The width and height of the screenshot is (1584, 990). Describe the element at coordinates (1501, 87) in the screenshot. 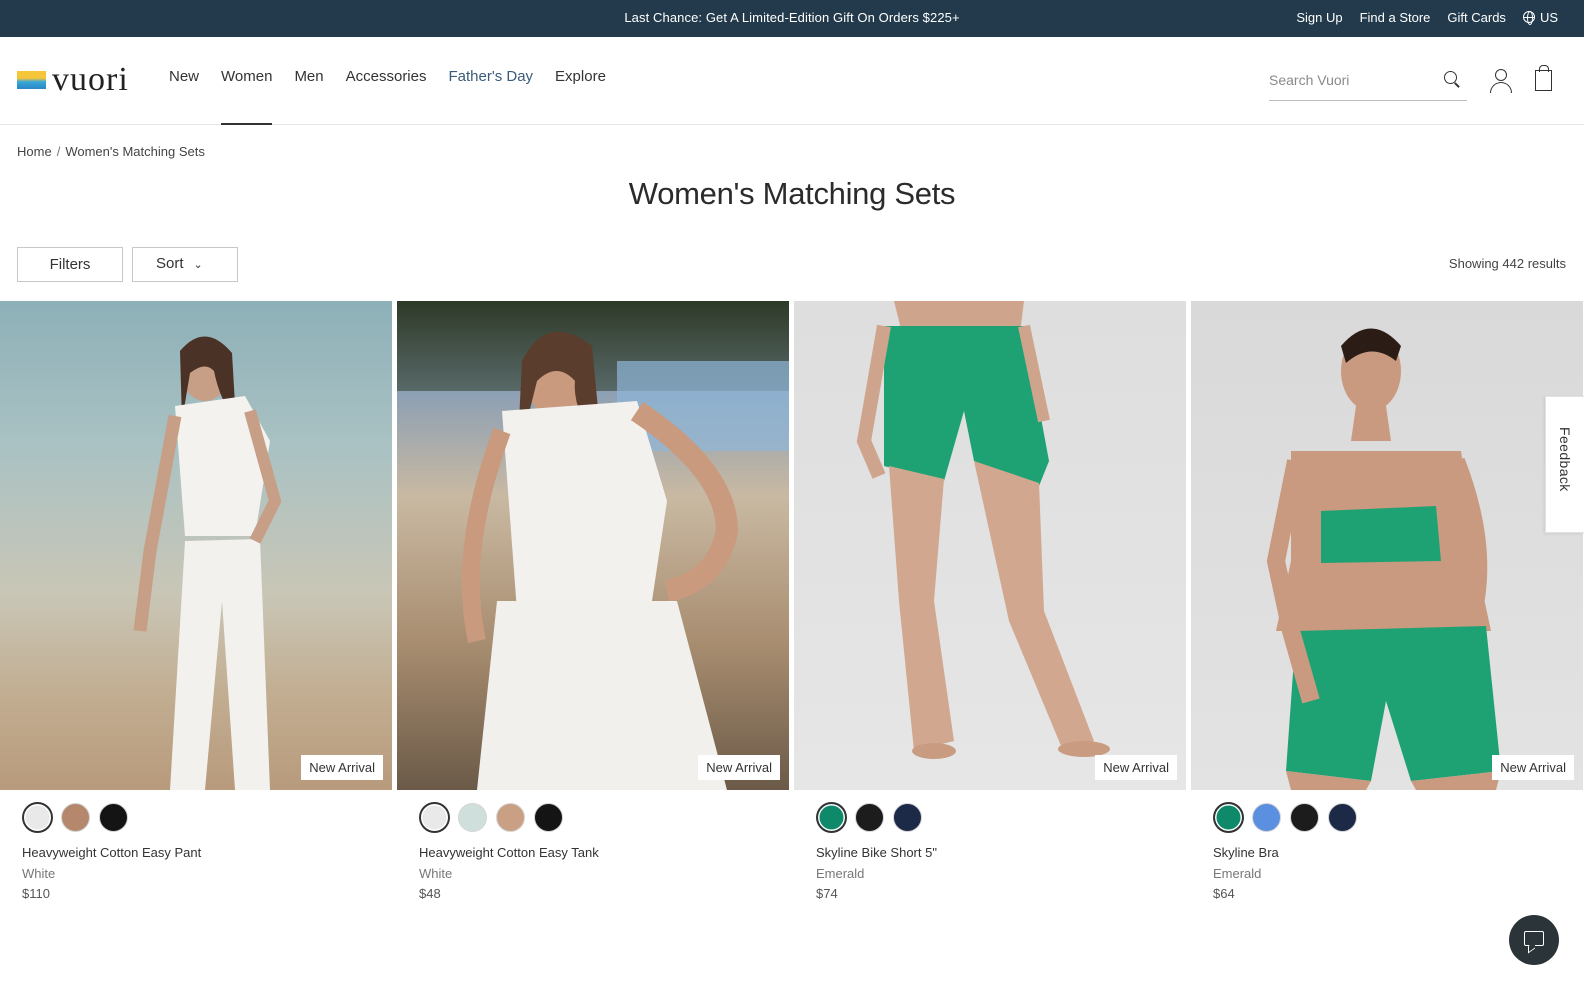

I see `account-icon-body` at that location.